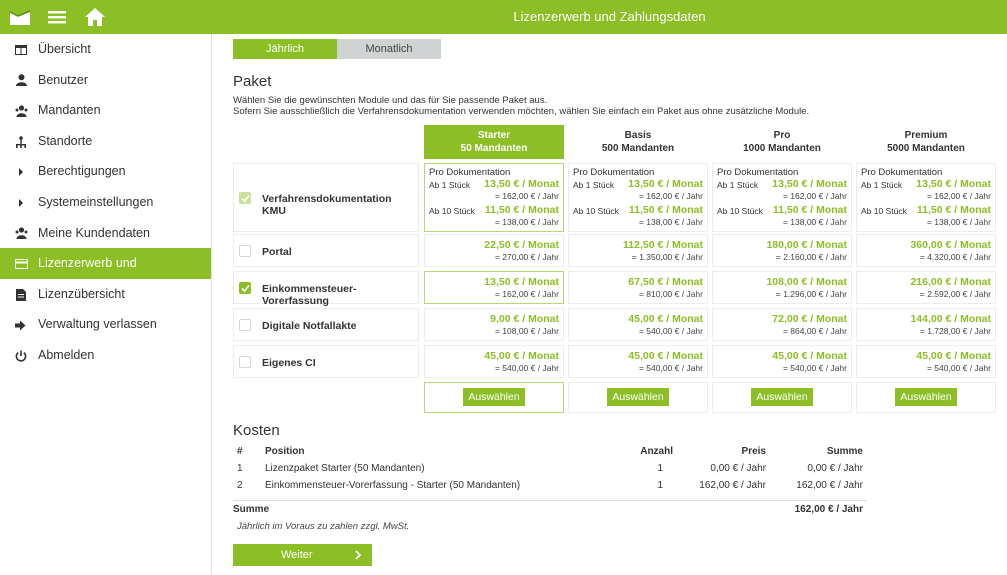  What do you see at coordinates (63, 79) in the screenshot?
I see `sidebar-item-label: Benutzer` at bounding box center [63, 79].